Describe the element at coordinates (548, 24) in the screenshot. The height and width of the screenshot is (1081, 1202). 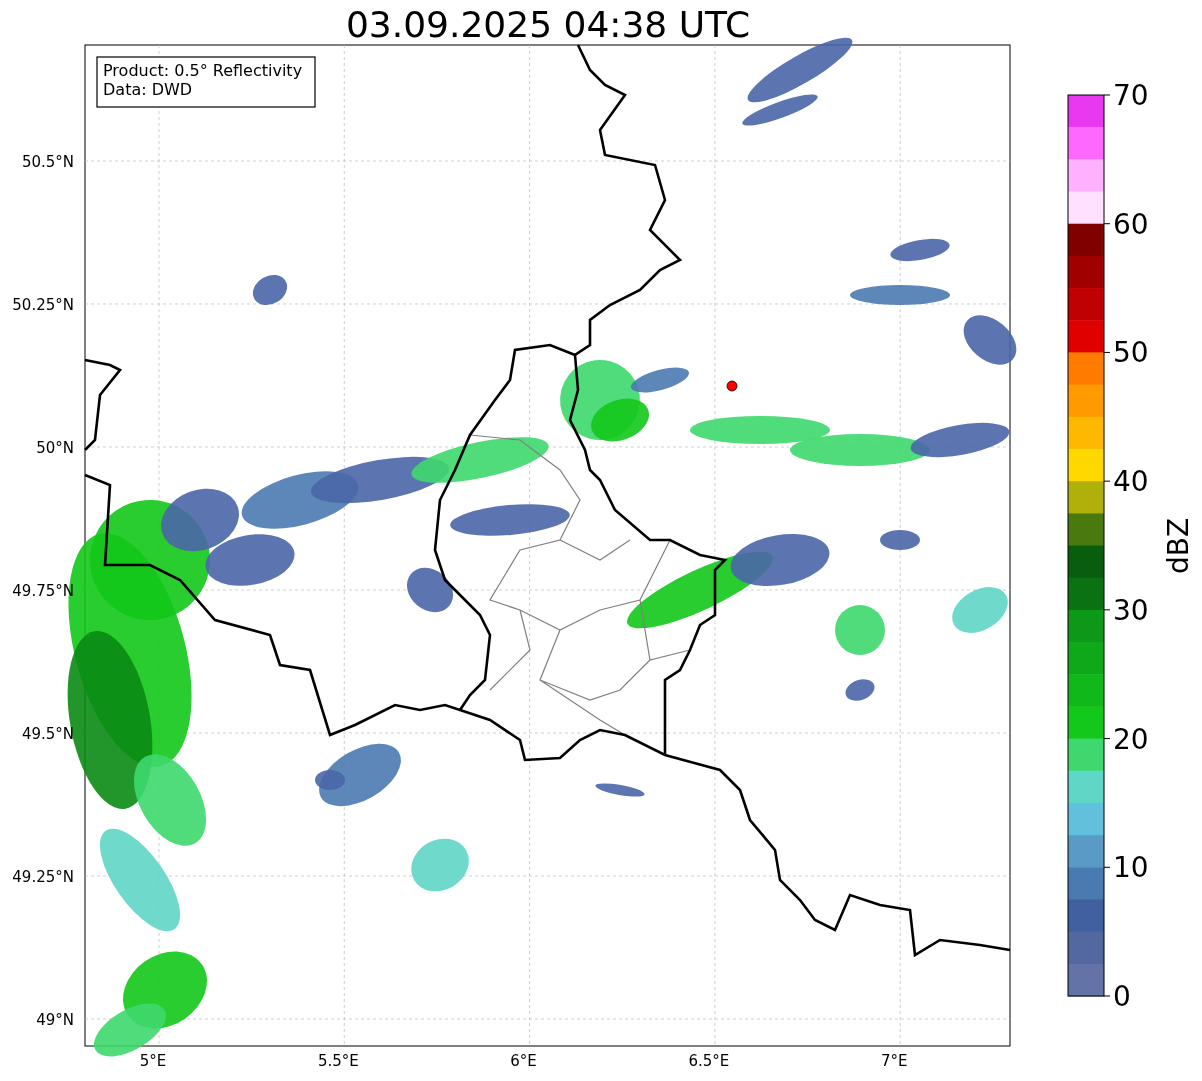
I see `chart-title: 03.09.2025 04:38 UTC` at that location.